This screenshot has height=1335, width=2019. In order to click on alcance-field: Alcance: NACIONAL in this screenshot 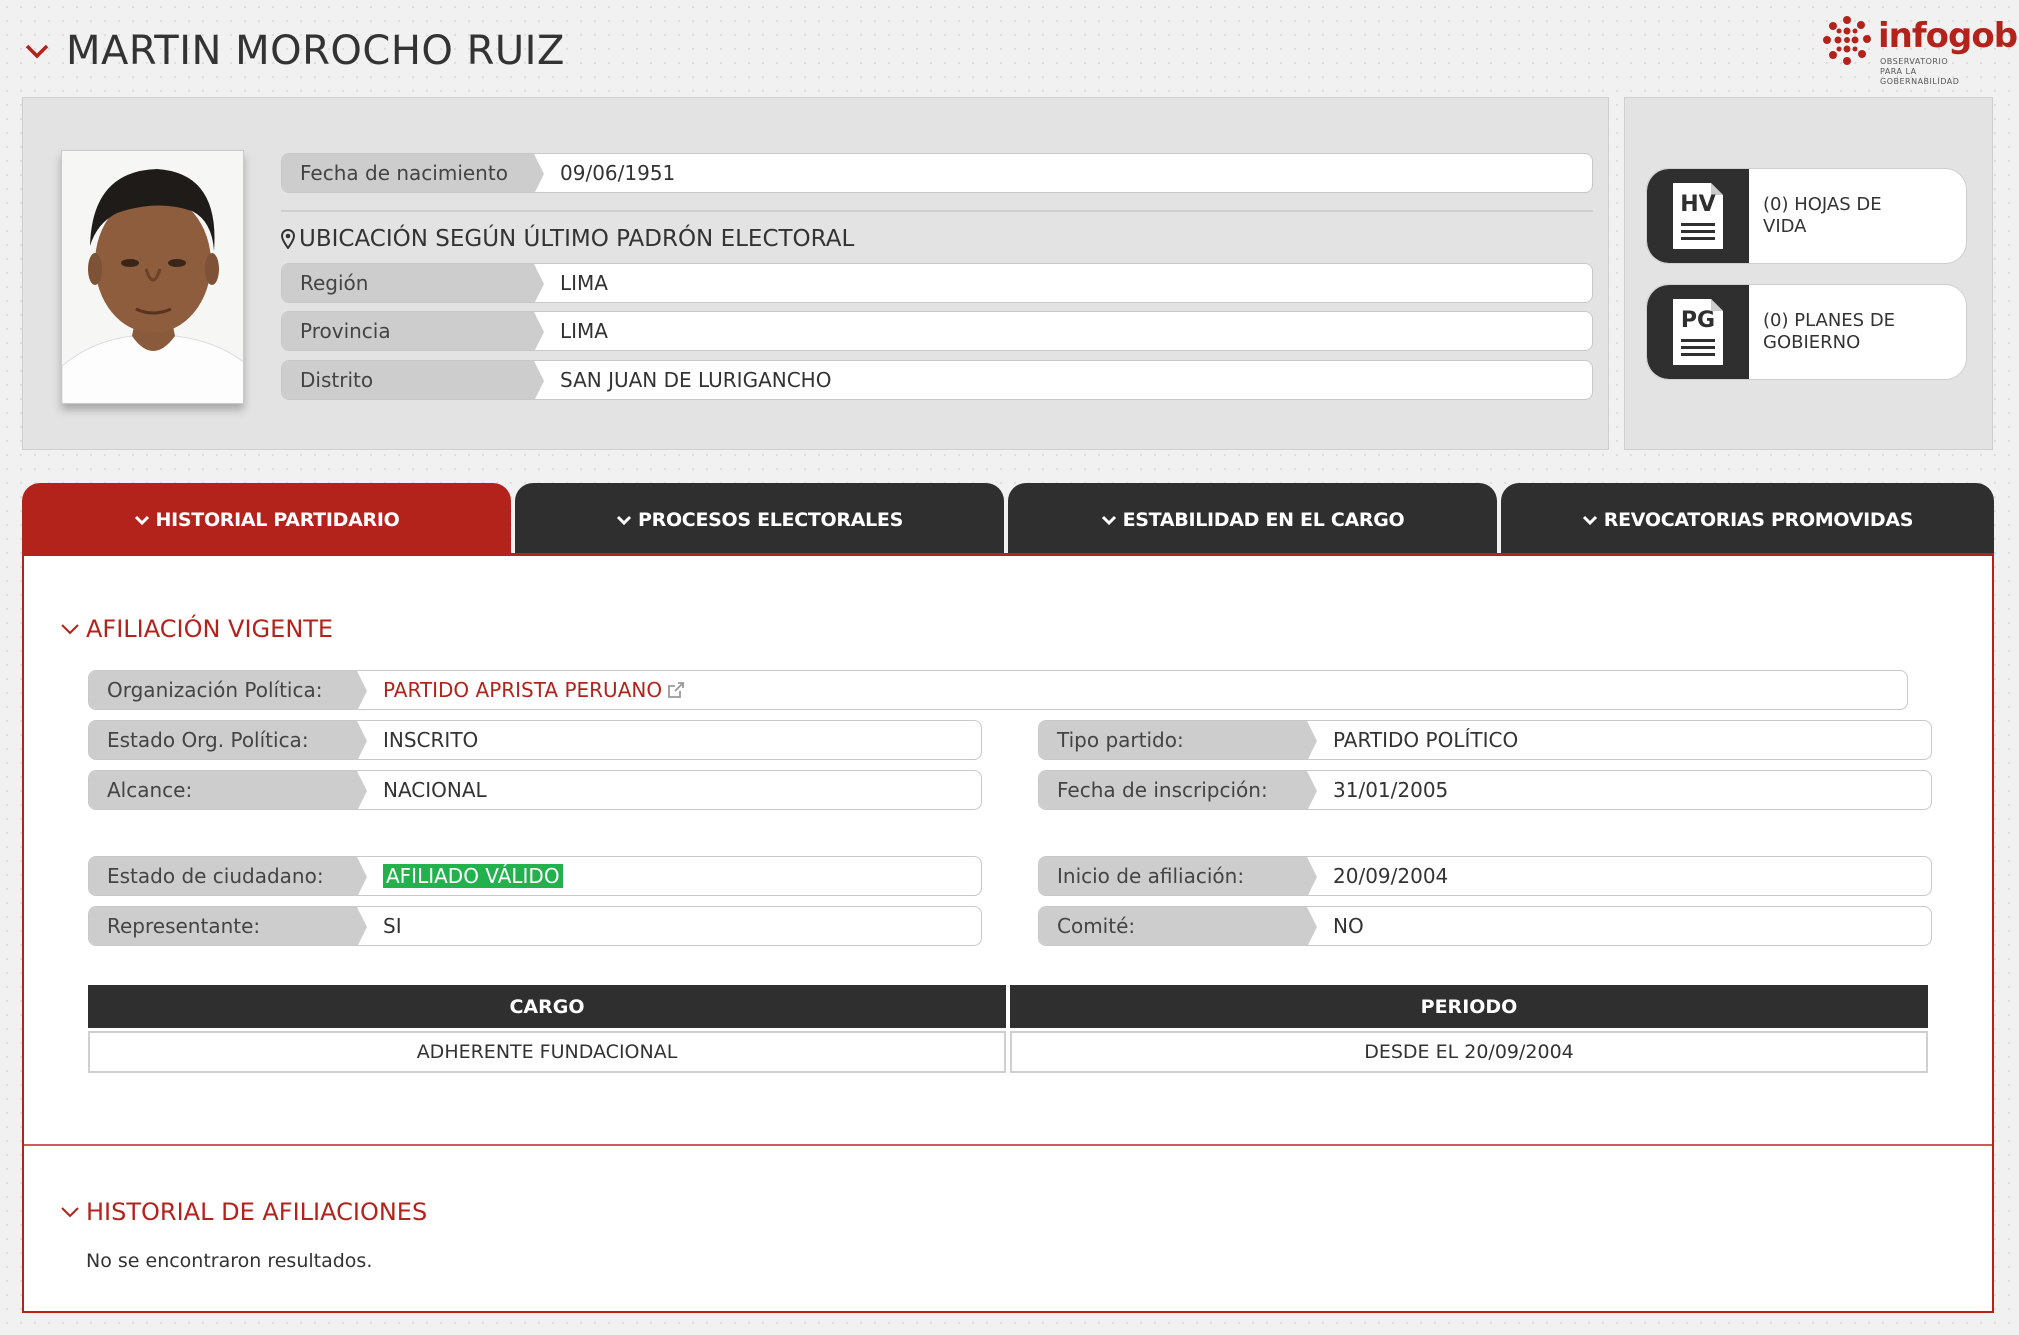, I will do `click(535, 790)`.